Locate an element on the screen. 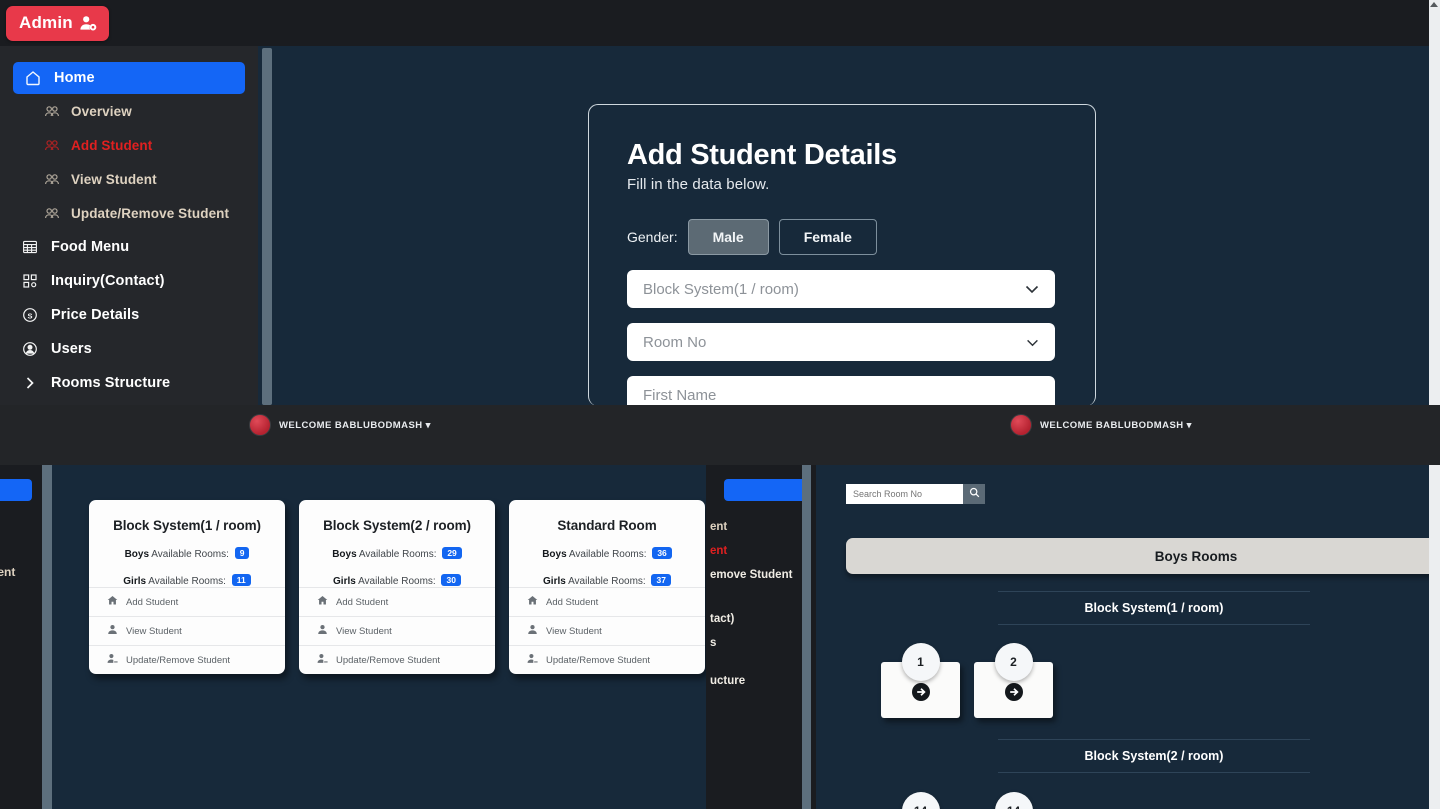 The height and width of the screenshot is (809, 1440). first-name-placeholder: First Name is located at coordinates (680, 395).